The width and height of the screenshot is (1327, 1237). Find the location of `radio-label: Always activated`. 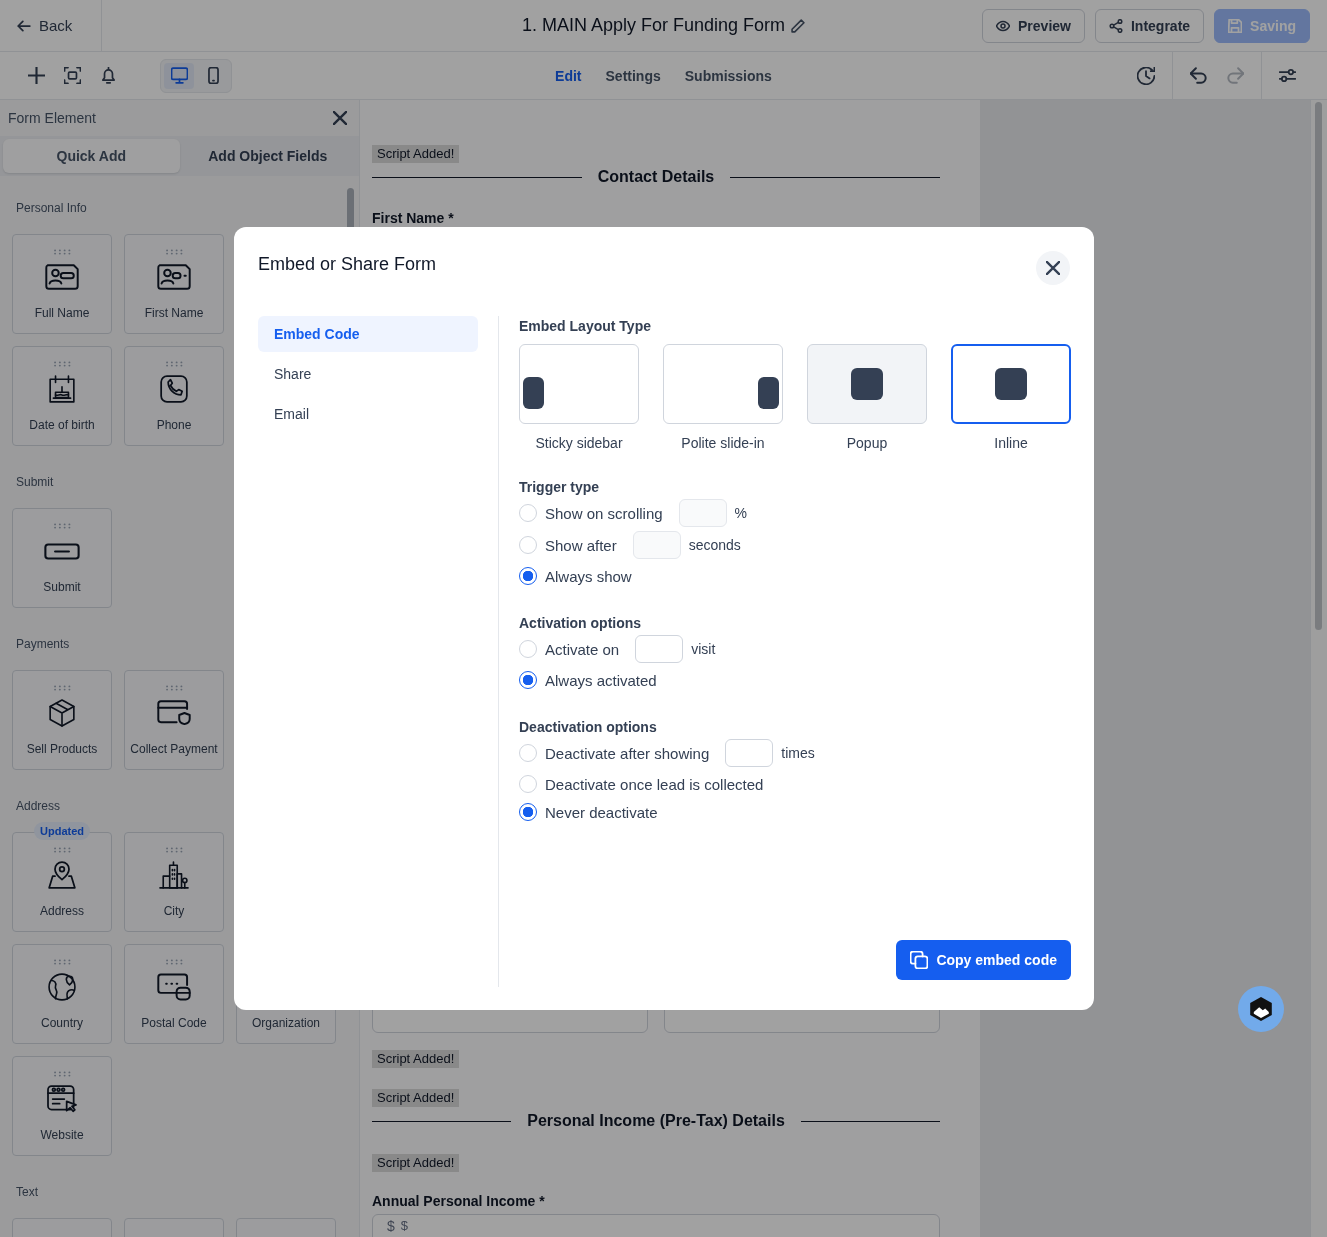

radio-label: Always activated is located at coordinates (601, 680).